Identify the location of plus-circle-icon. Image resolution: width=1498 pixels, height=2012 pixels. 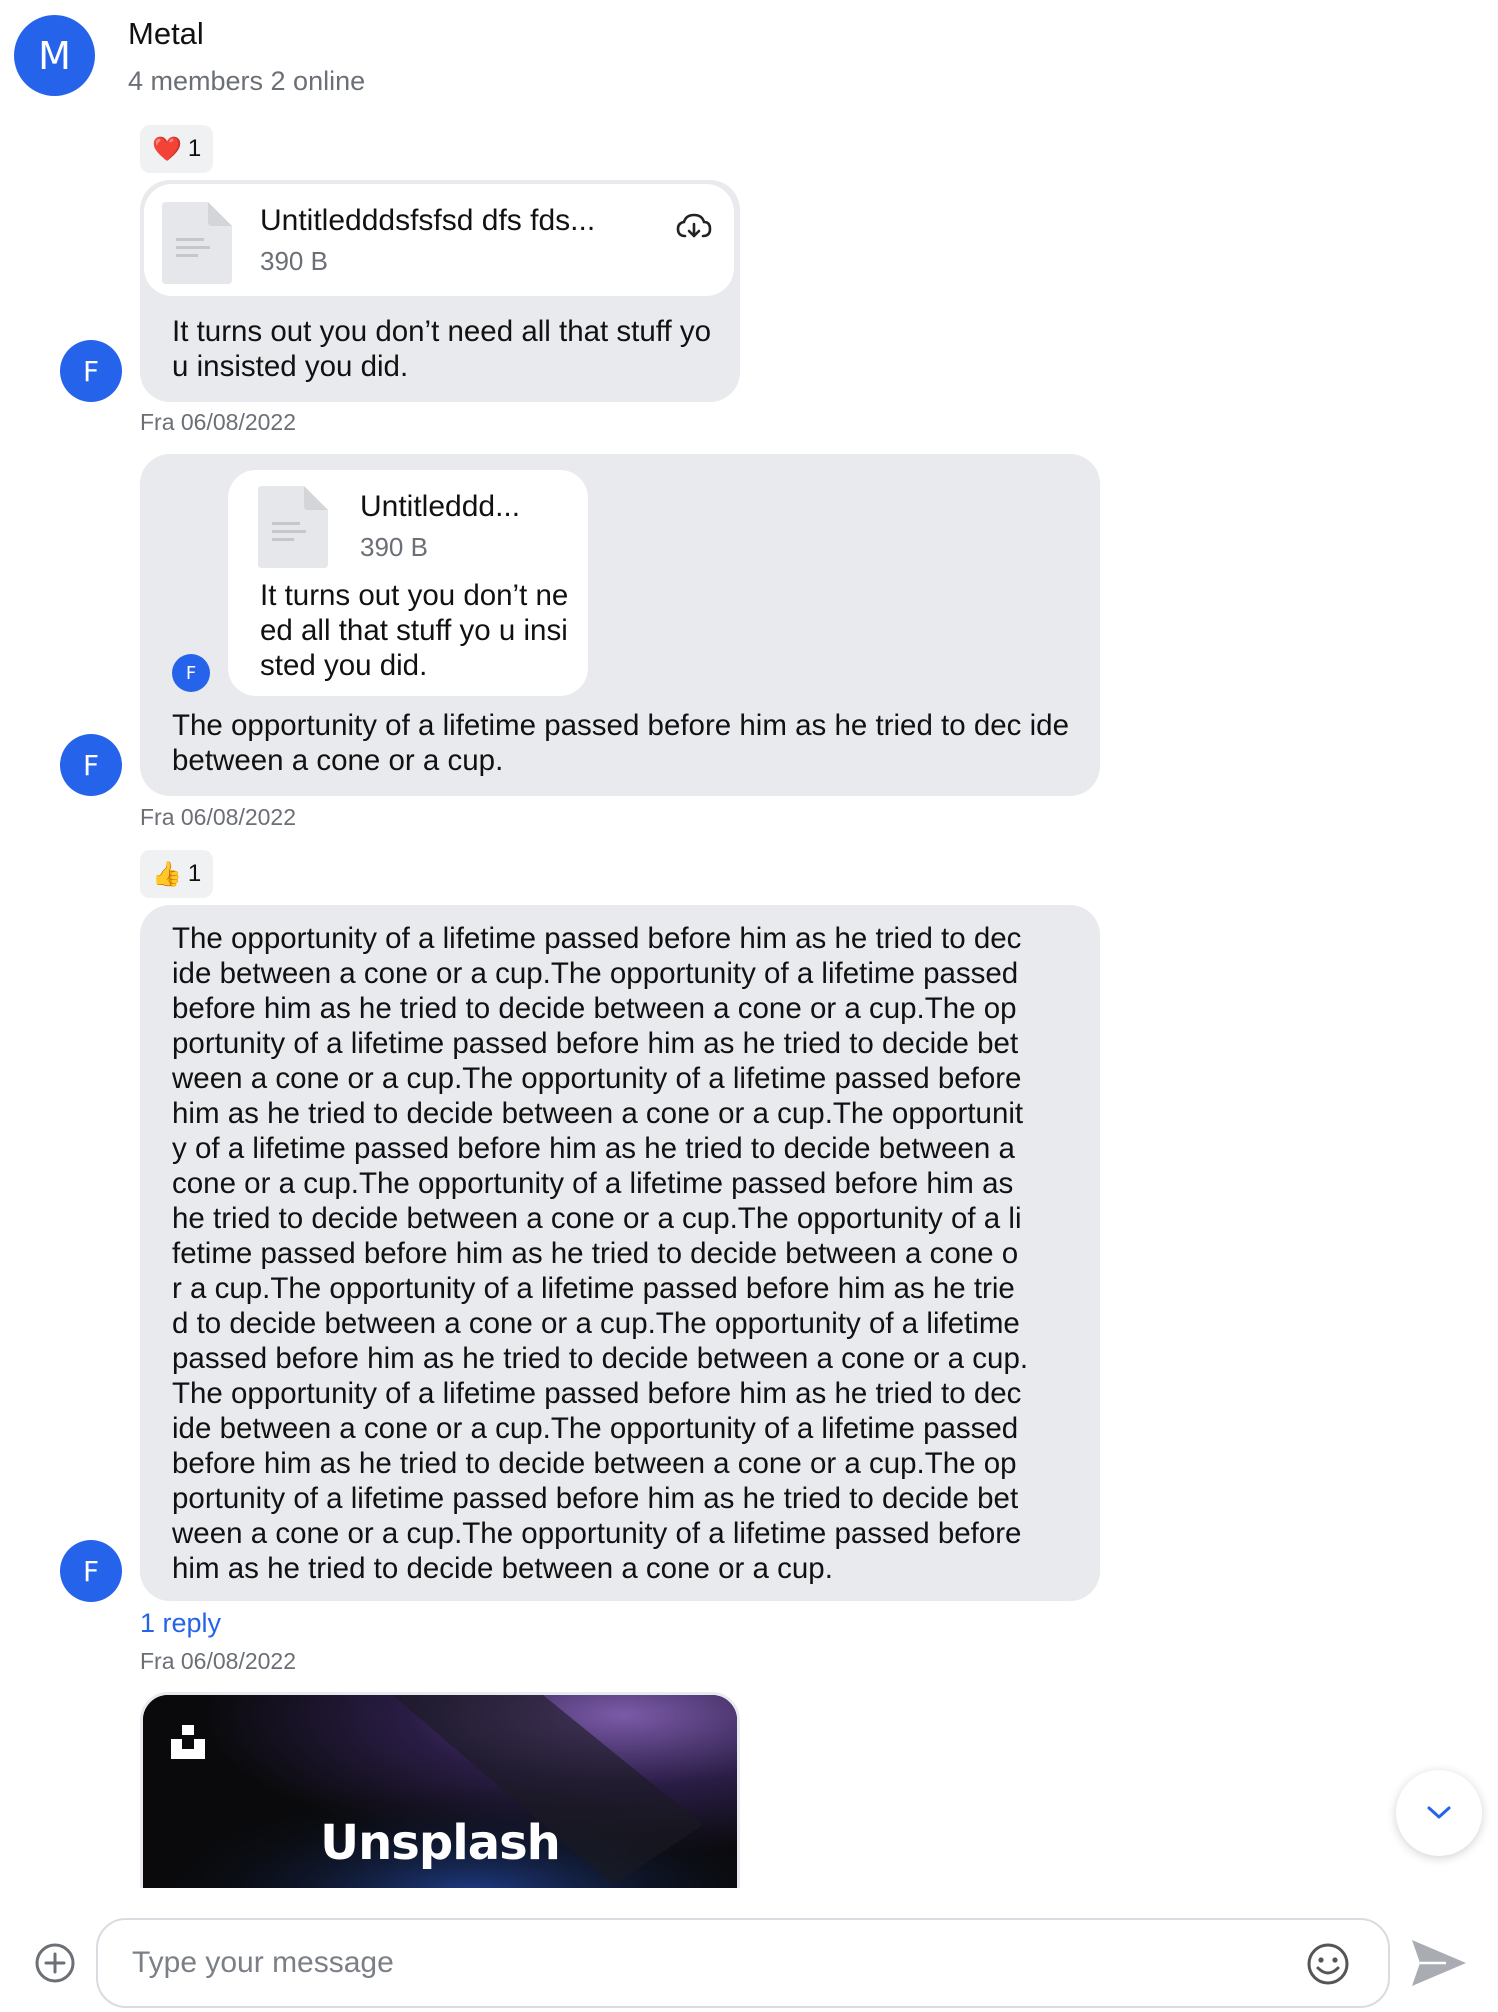
(55, 1963).